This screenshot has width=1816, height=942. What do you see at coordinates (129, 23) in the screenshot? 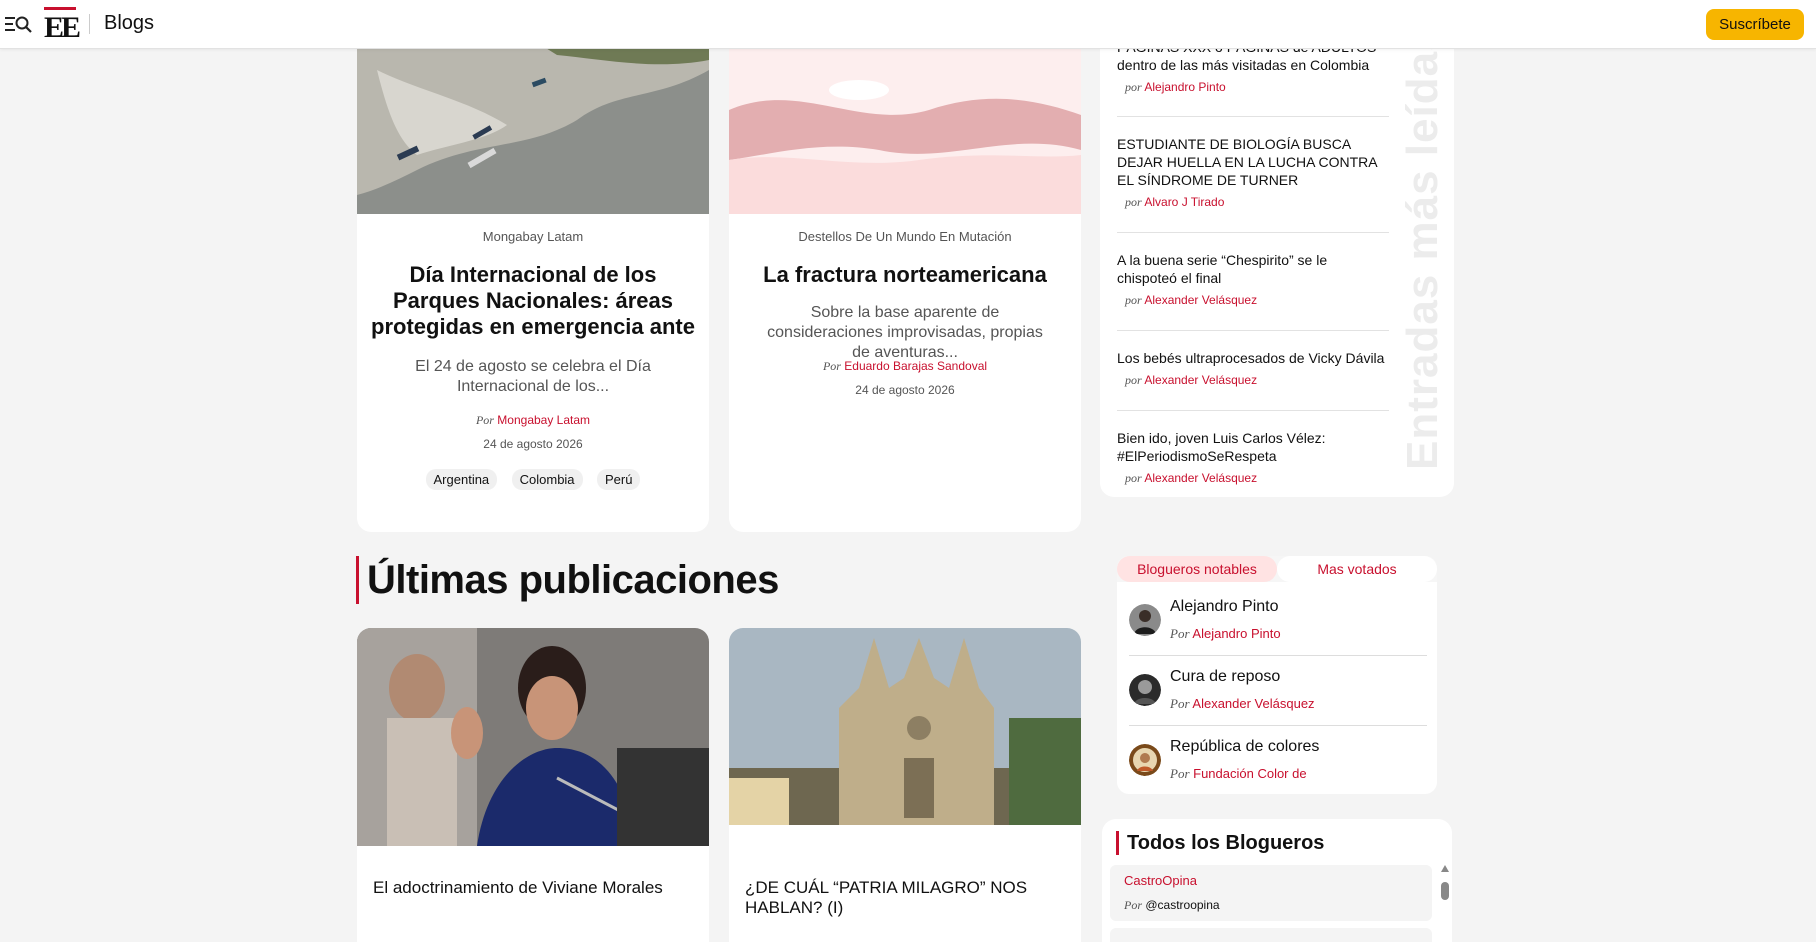
I see `section-title: Blogs` at bounding box center [129, 23].